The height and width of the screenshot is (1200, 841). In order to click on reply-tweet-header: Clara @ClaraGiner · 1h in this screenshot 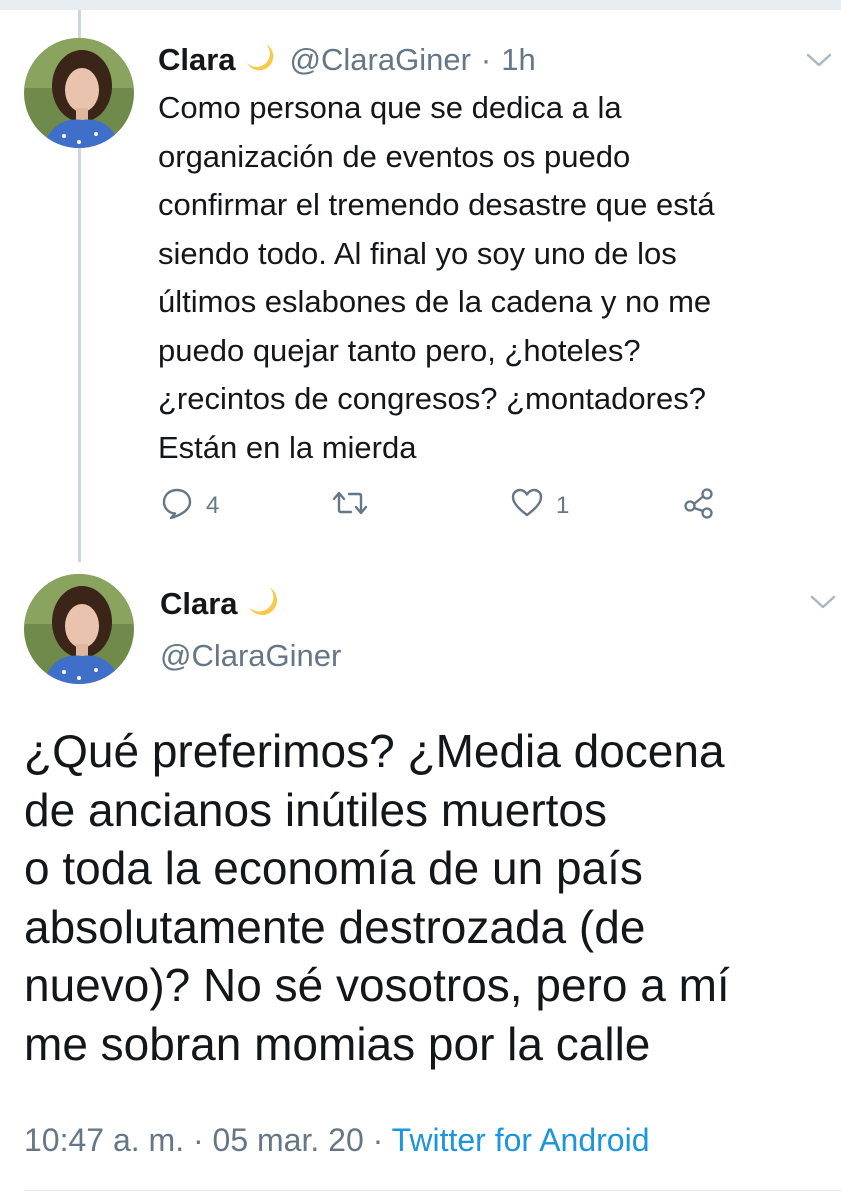, I will do `click(347, 60)`.